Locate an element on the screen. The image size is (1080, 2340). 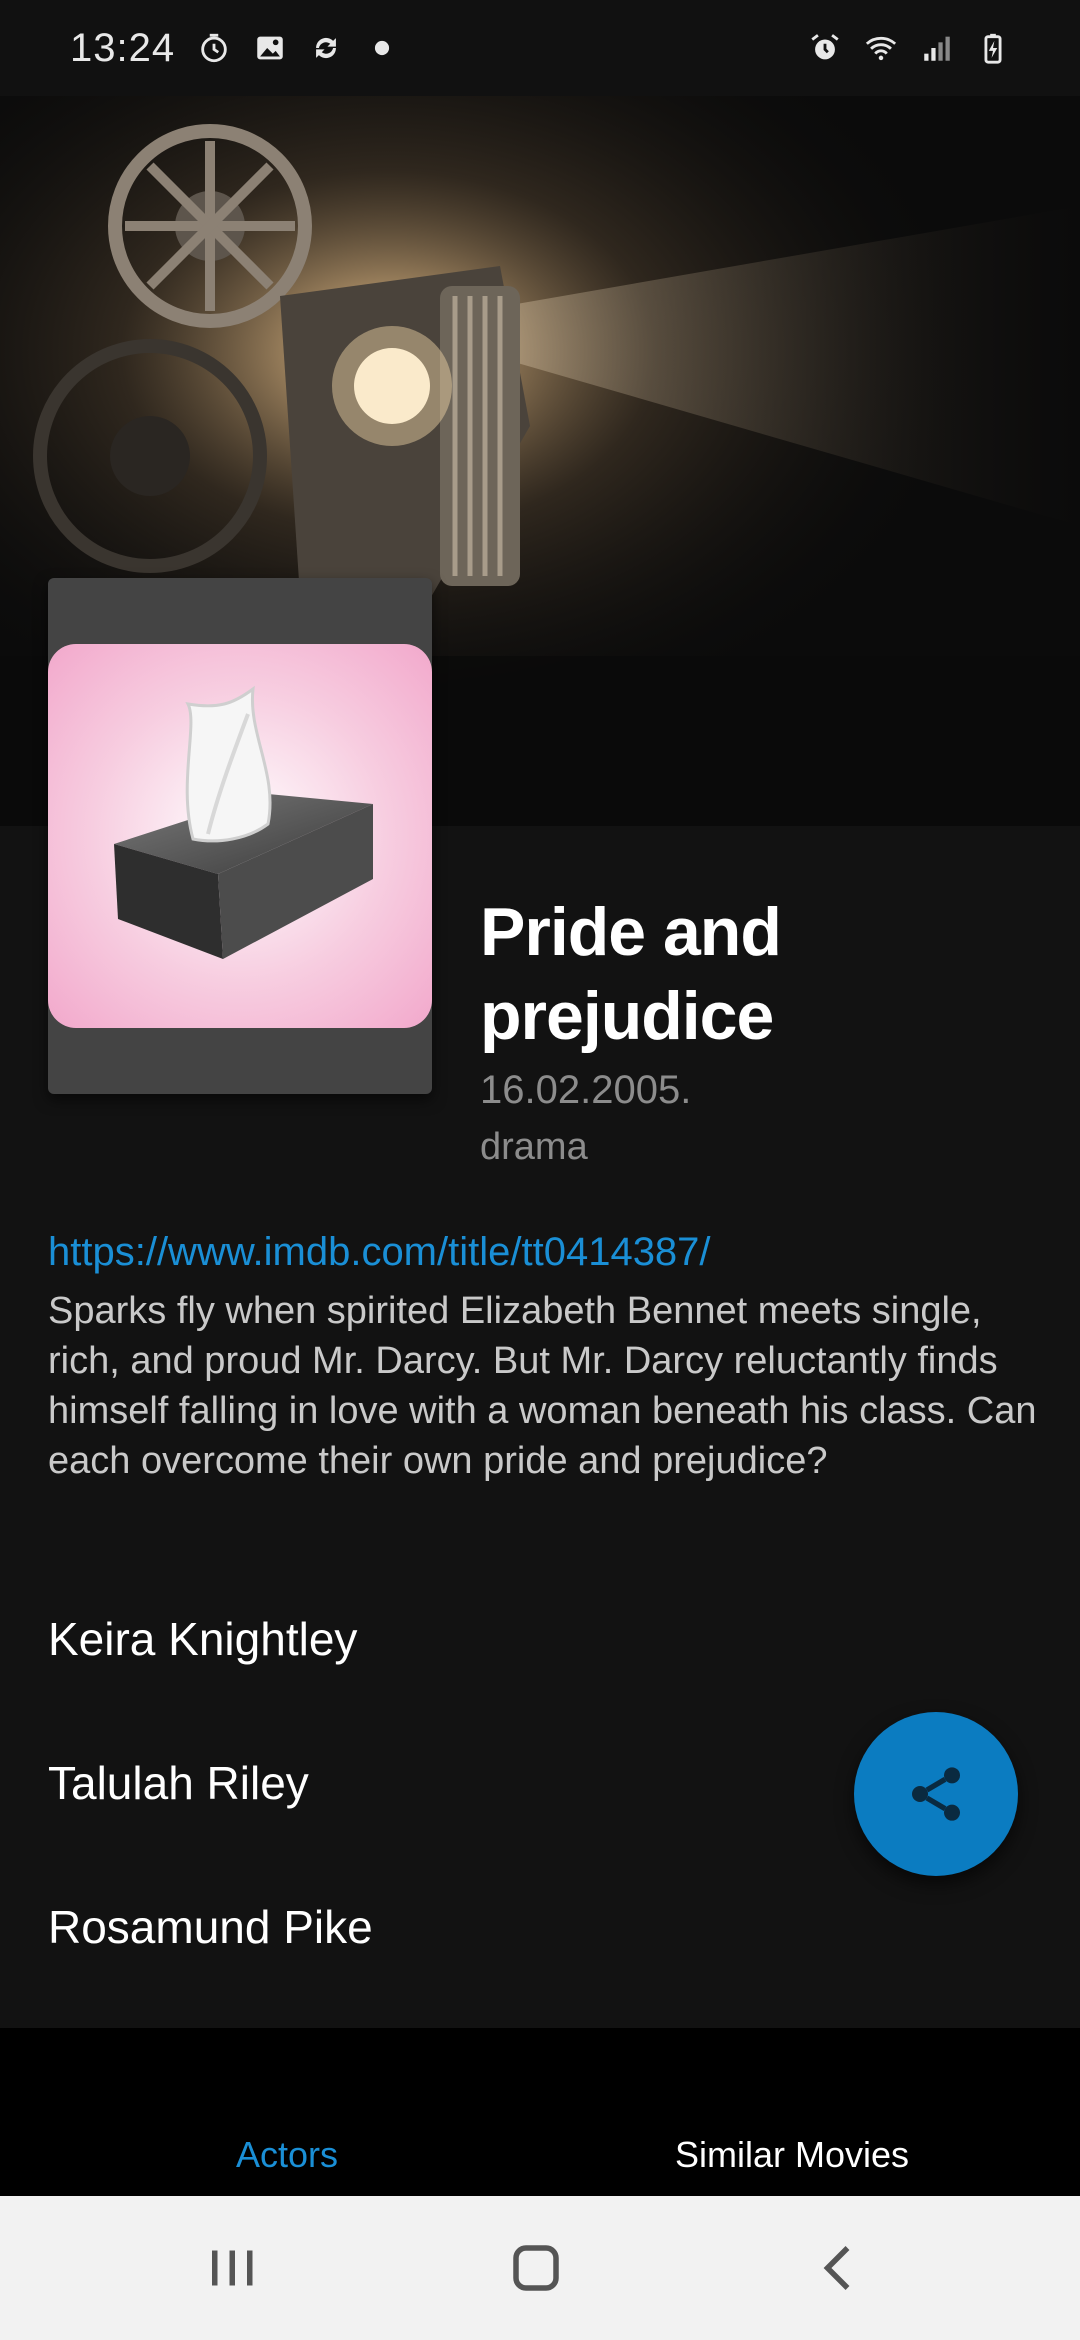
dot-icon is located at coordinates (382, 48).